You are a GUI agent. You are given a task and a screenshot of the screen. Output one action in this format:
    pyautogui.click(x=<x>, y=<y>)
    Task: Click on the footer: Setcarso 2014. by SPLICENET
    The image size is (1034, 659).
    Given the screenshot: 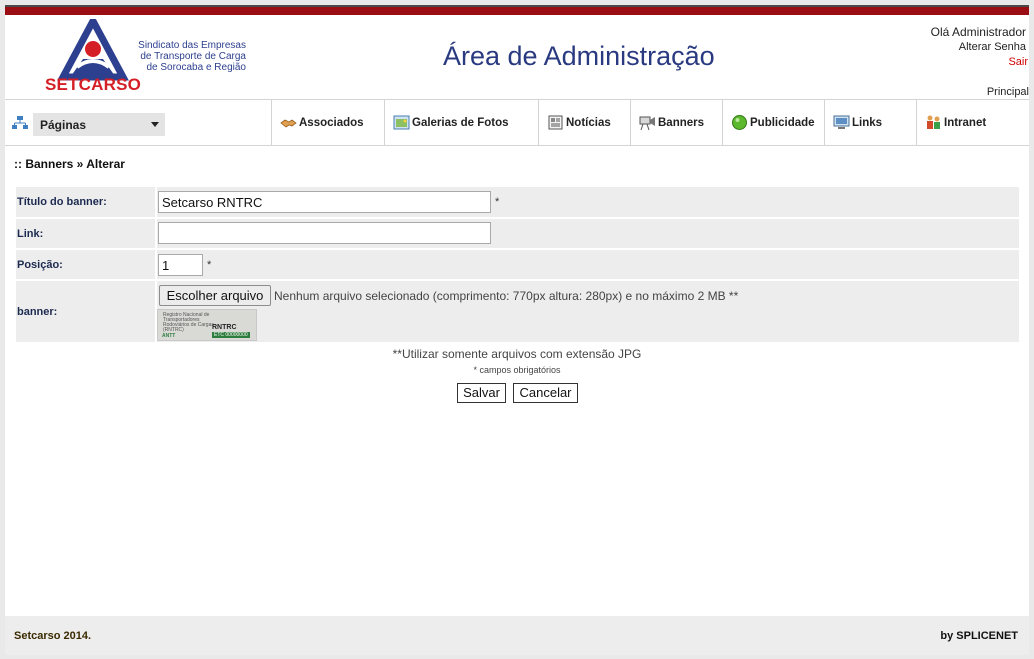 What is the action you would take?
    pyautogui.click(x=517, y=635)
    